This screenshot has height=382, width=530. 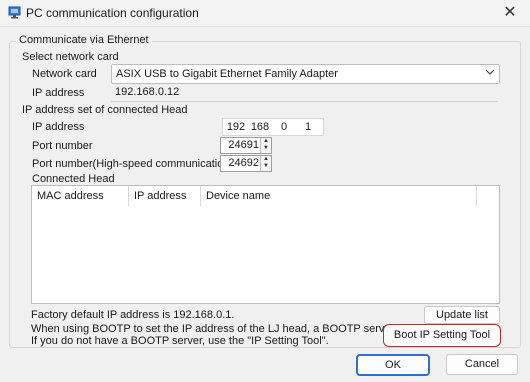 I want to click on cancel-button: Cancel, so click(x=482, y=364).